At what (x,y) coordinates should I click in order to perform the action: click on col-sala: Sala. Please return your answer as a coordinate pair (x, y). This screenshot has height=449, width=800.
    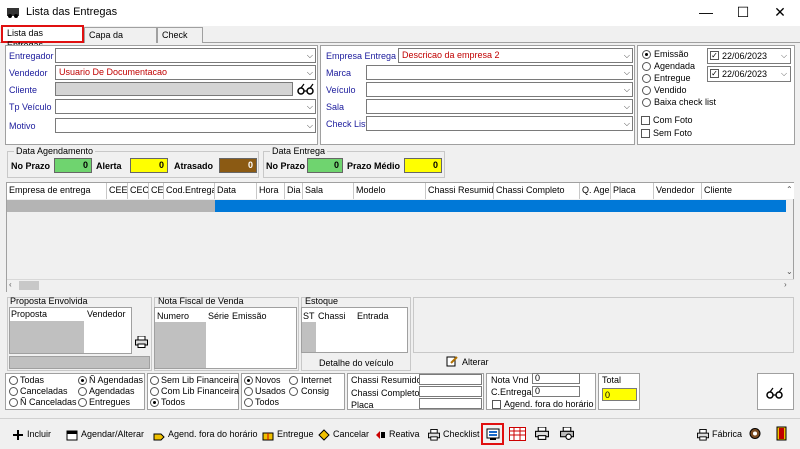
    Looking at the image, I should click on (328, 191).